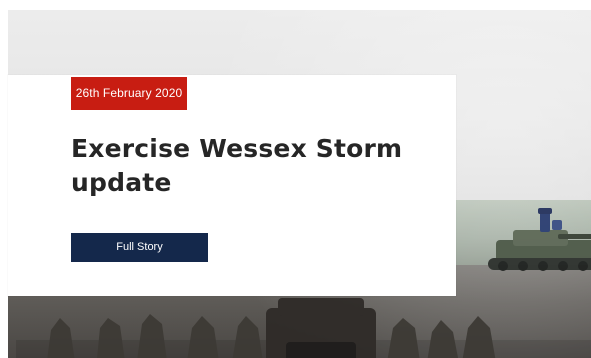 Image resolution: width=591 pixels, height=358 pixels. Describe the element at coordinates (237, 165) in the screenshot. I see `headline-title: Exercise Wessex Storm update` at that location.